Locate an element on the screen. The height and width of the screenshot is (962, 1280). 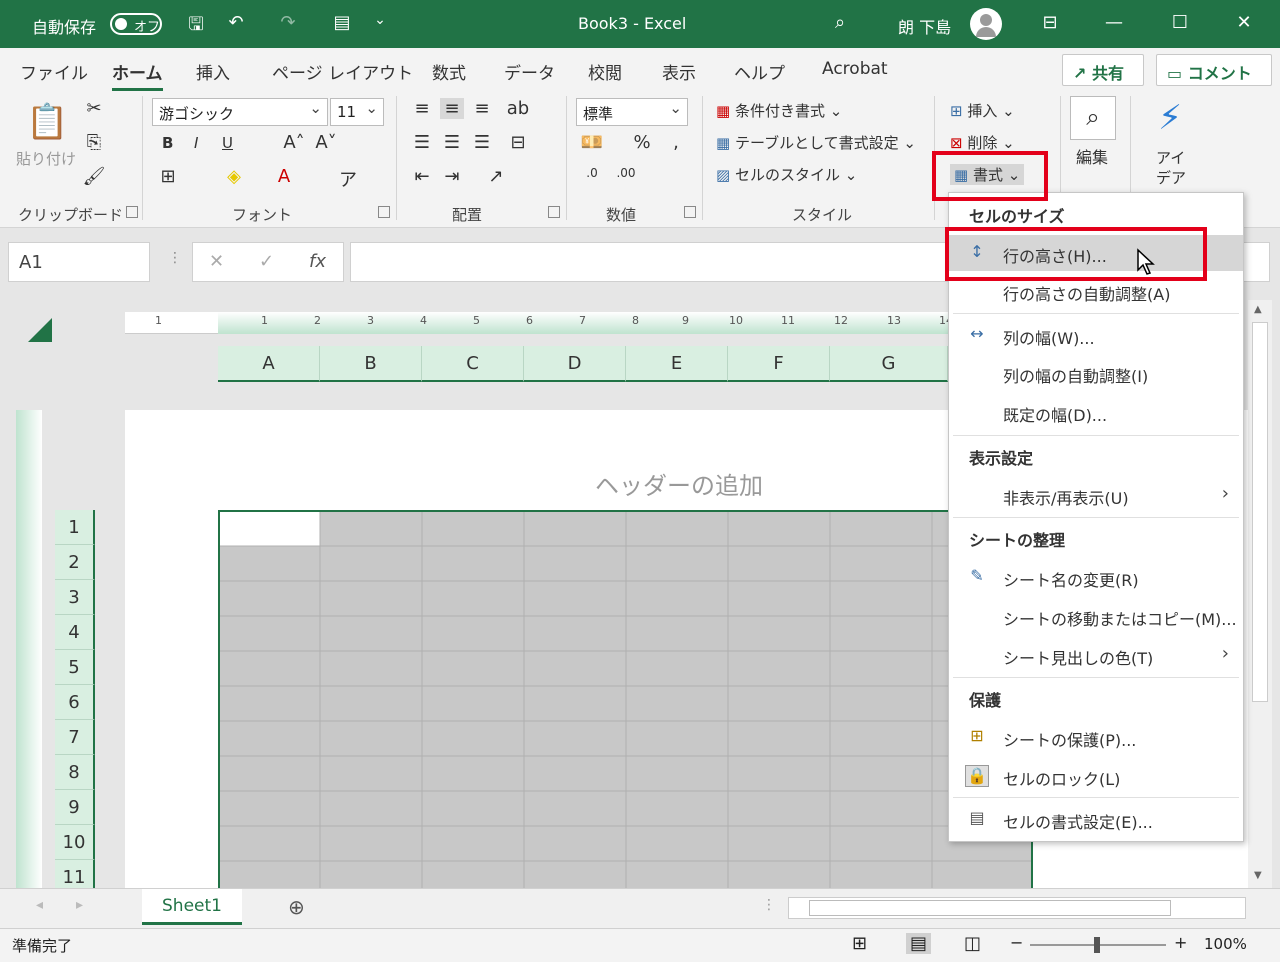
comments-button: ▭ コメント is located at coordinates (1214, 70).